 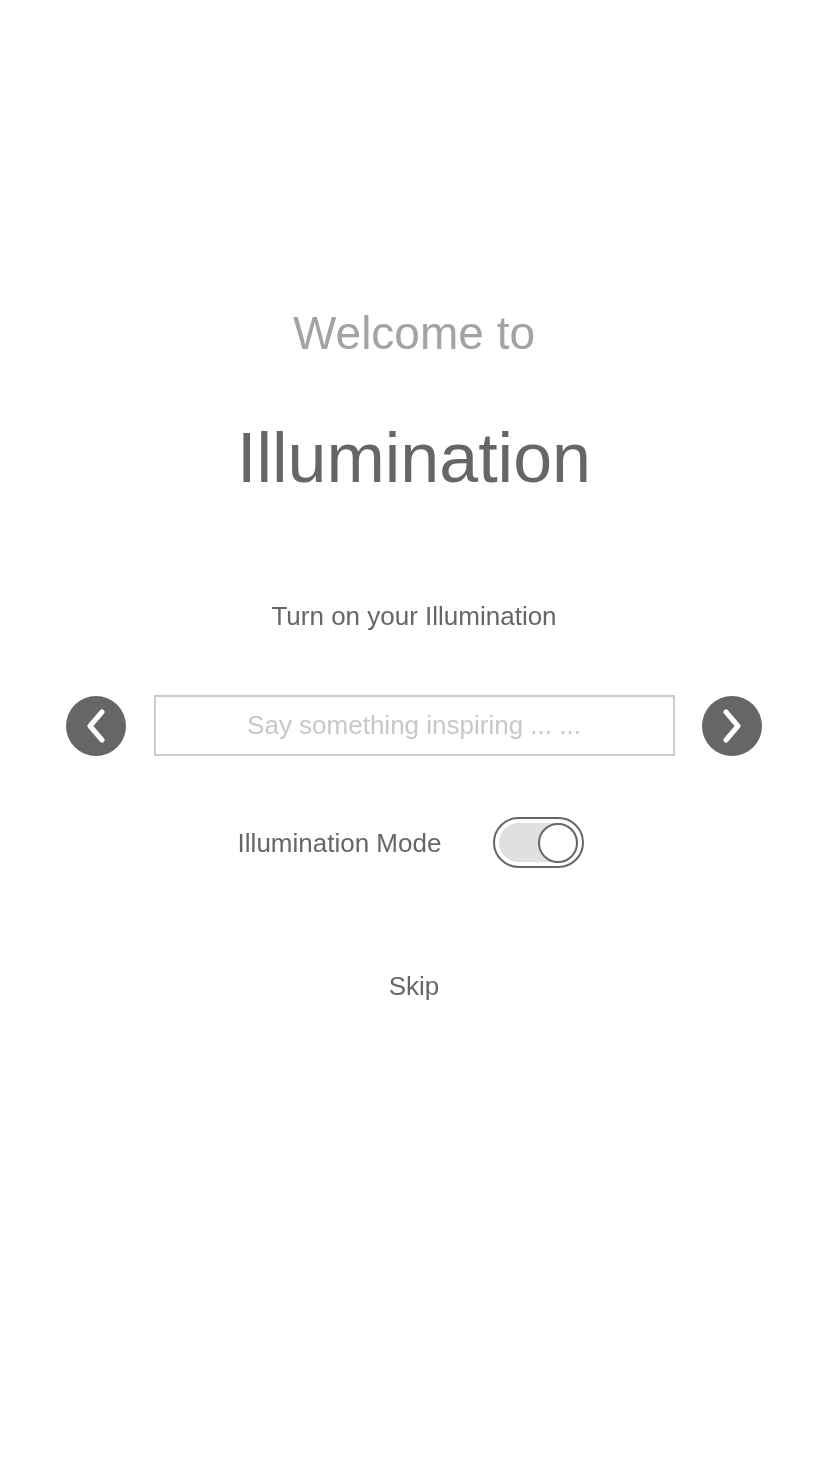 I want to click on mode-label: Illumination Mode, so click(x=339, y=842).